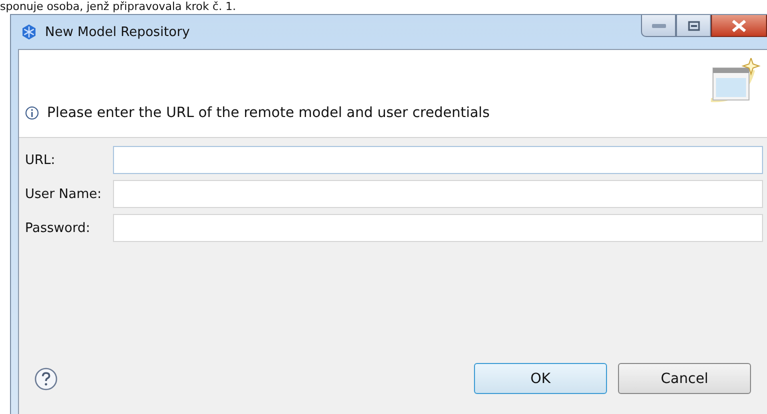  What do you see at coordinates (29, 32) in the screenshot?
I see `app-icon` at bounding box center [29, 32].